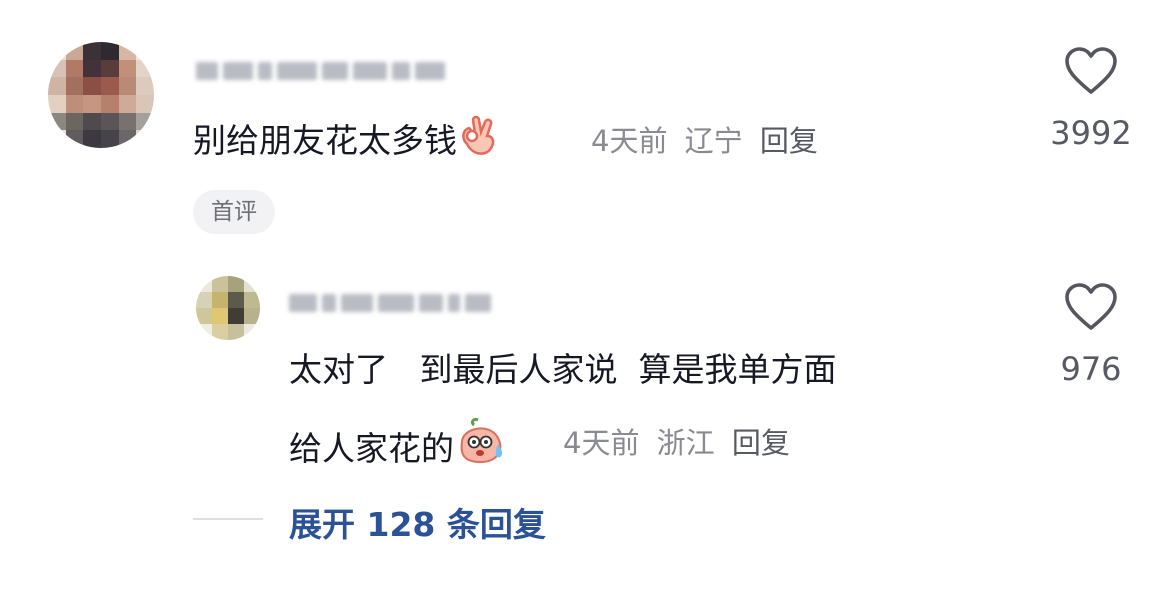 The width and height of the screenshot is (1170, 590). I want to click on reply-time: 4天前, so click(601, 443).